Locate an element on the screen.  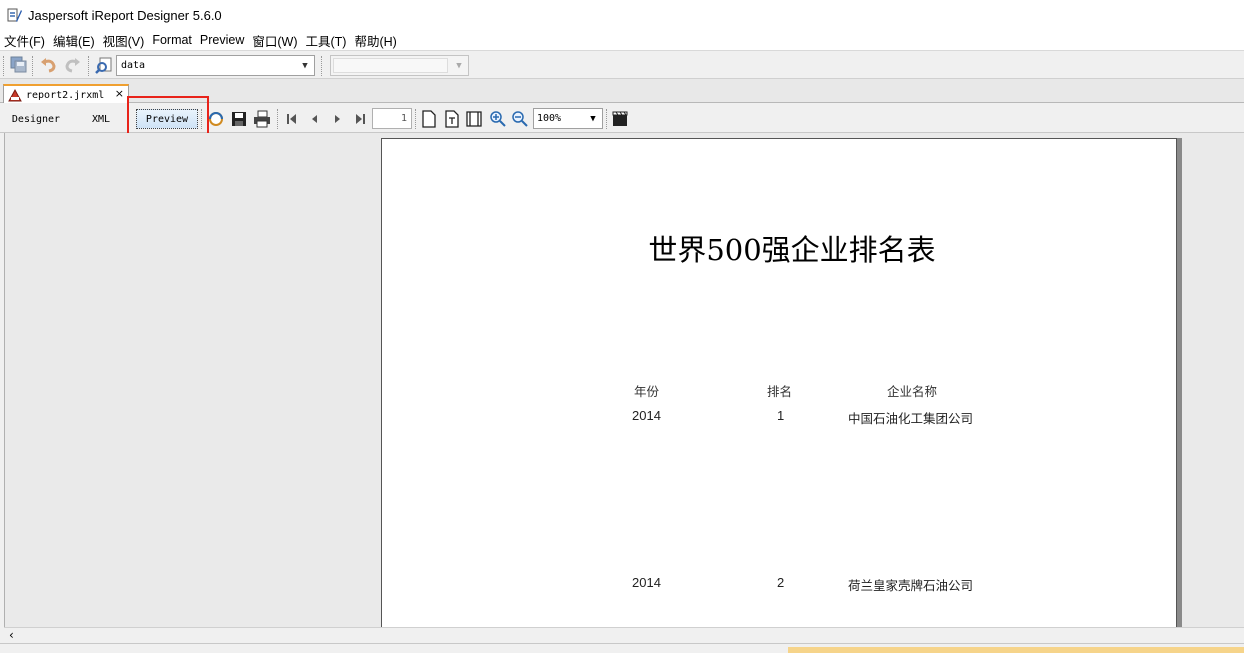
row-1-company: 中国石油化工集团公司 is located at coordinates (911, 418).